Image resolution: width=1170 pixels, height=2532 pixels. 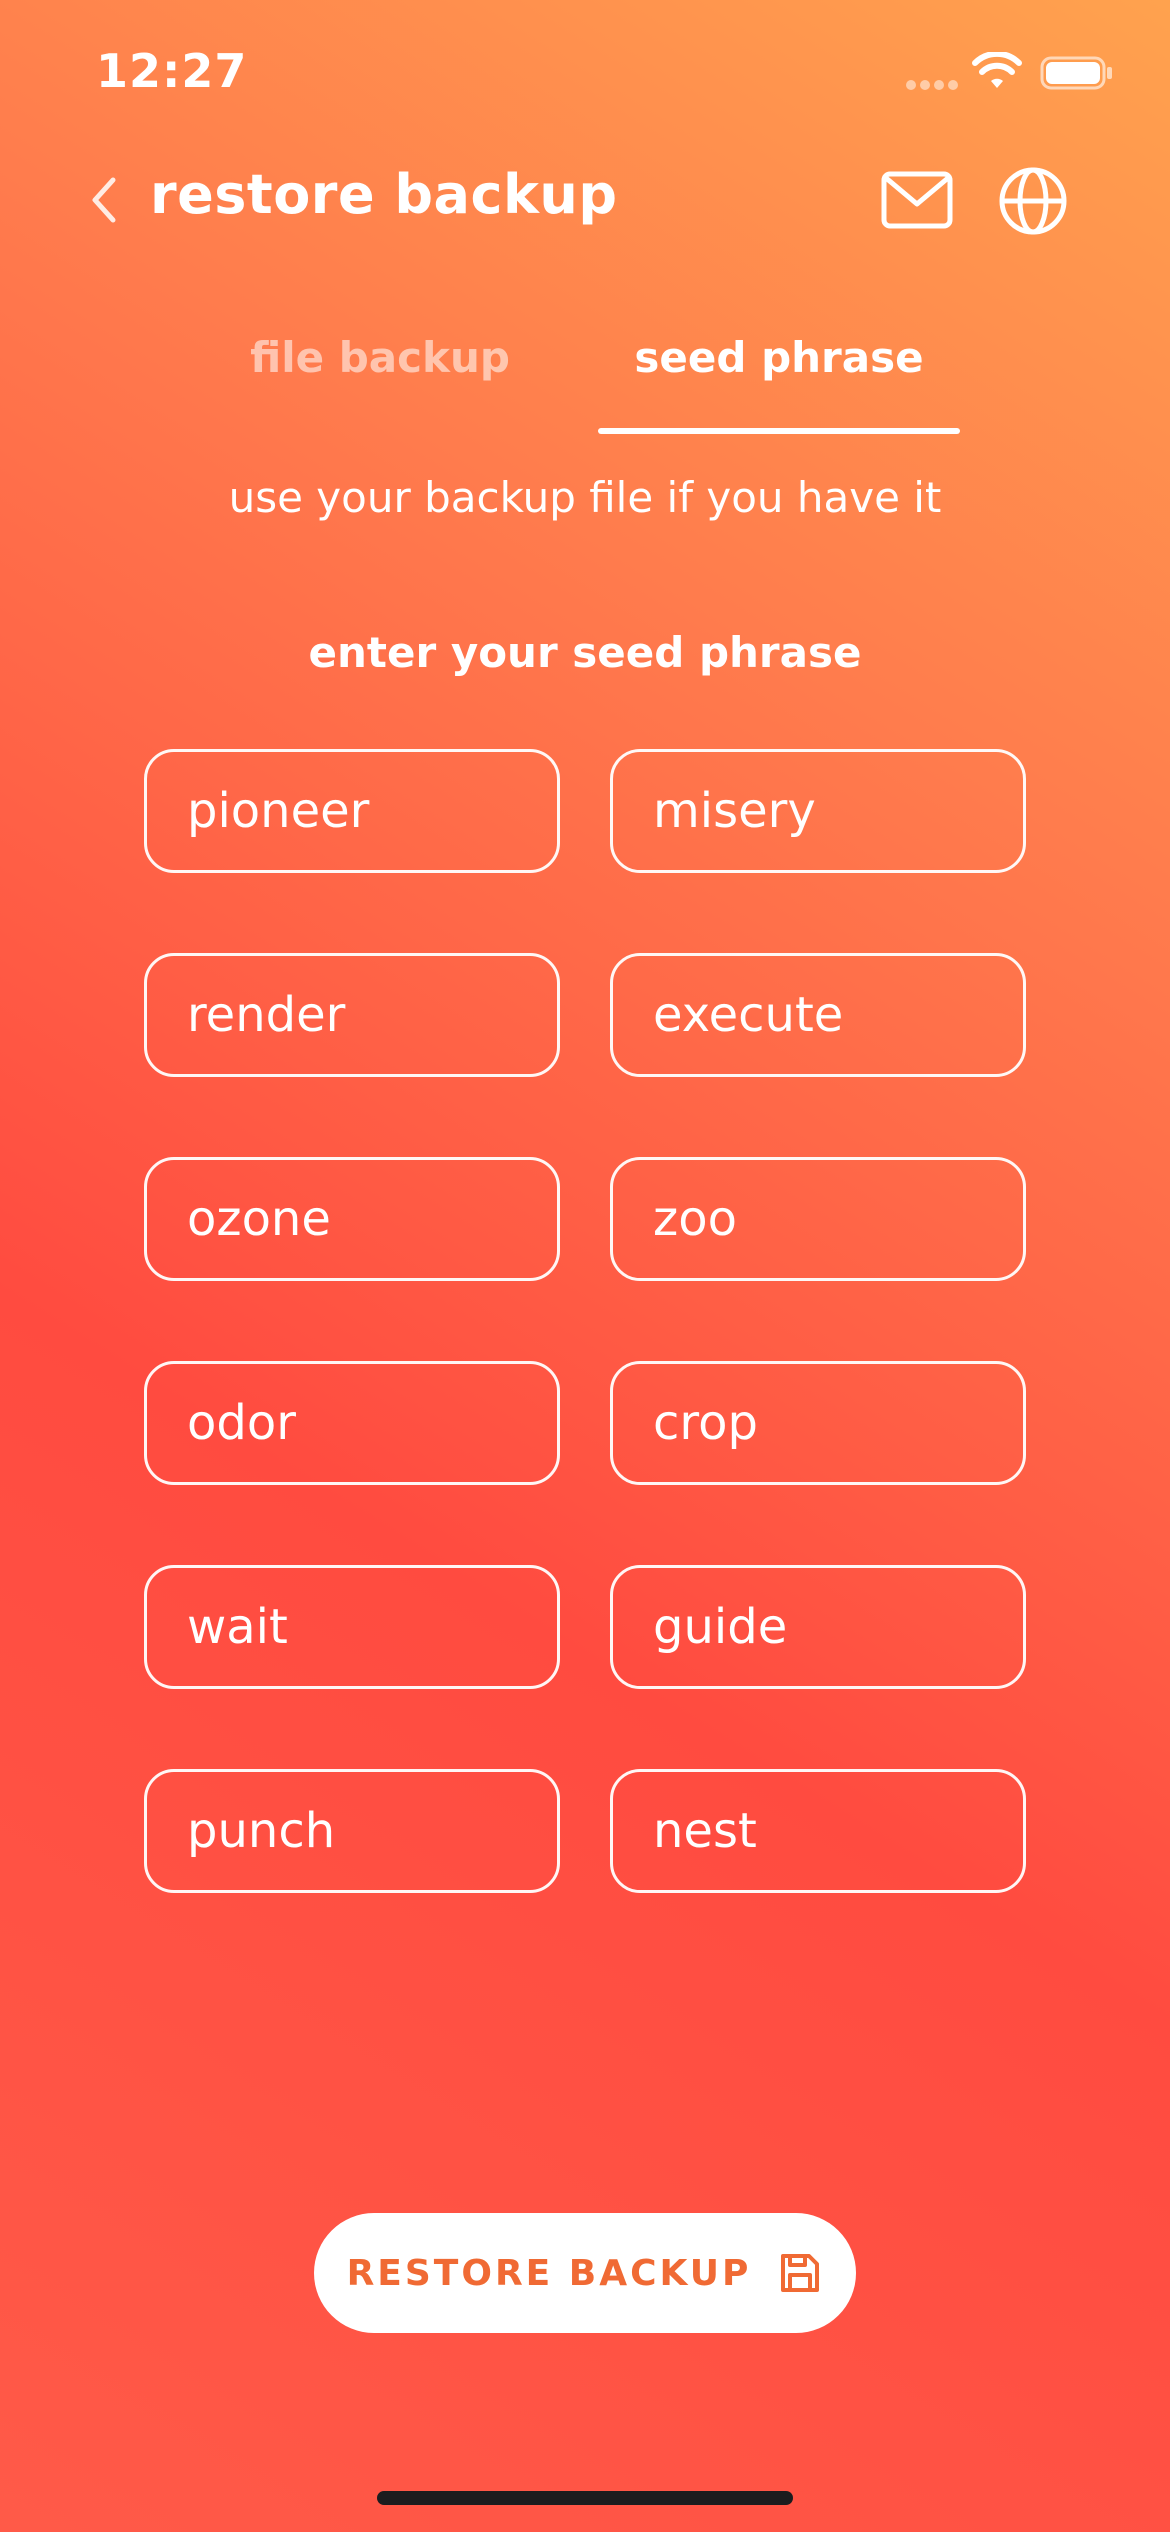 What do you see at coordinates (932, 85) in the screenshot?
I see `cell-signal-icon` at bounding box center [932, 85].